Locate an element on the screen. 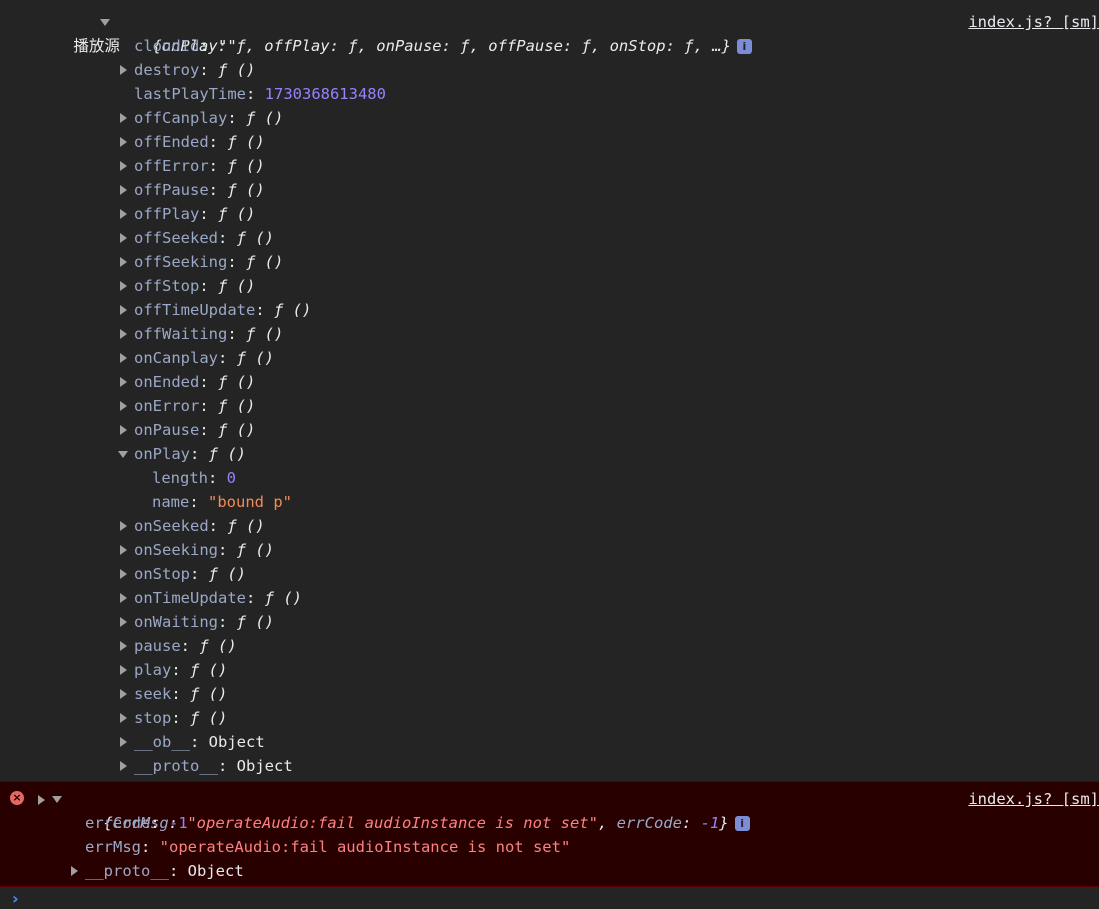 Image resolution: width=1099 pixels, height=909 pixels. console-prompt: › is located at coordinates (549, 898).